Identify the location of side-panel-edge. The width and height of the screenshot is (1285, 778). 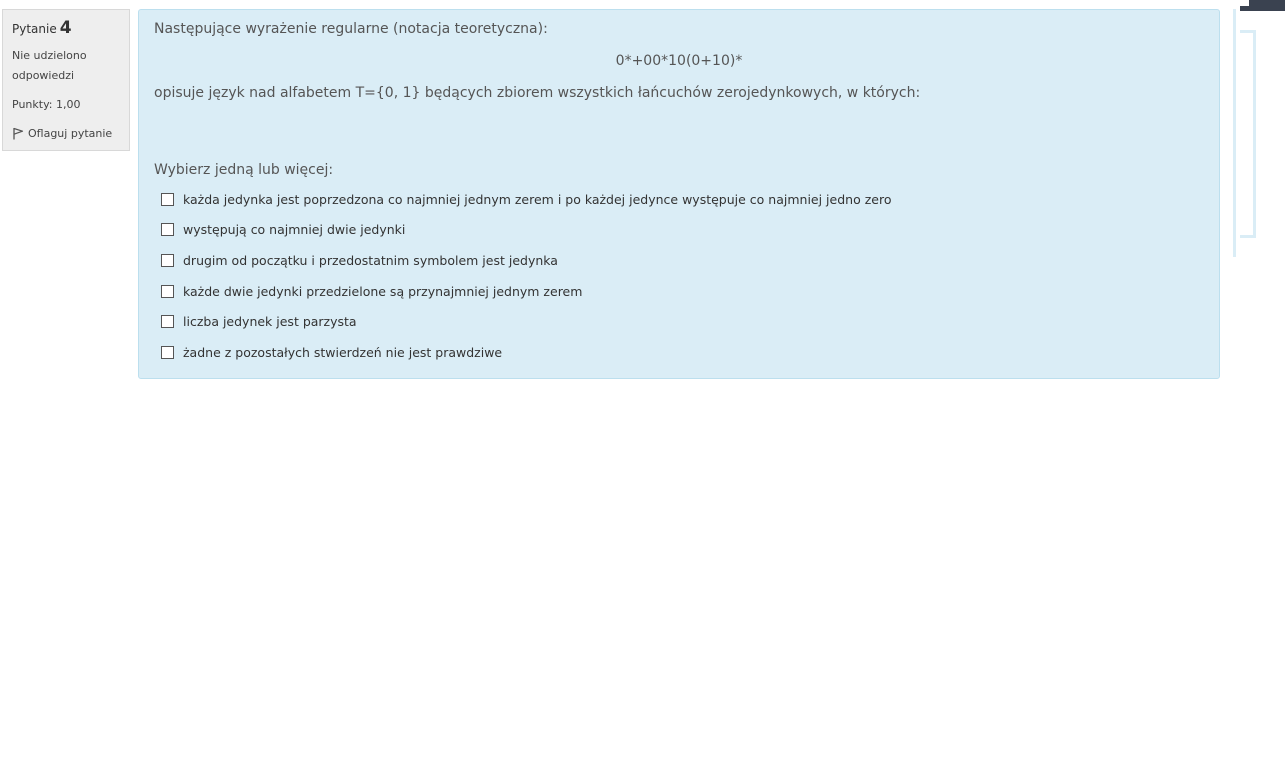
(1234, 133).